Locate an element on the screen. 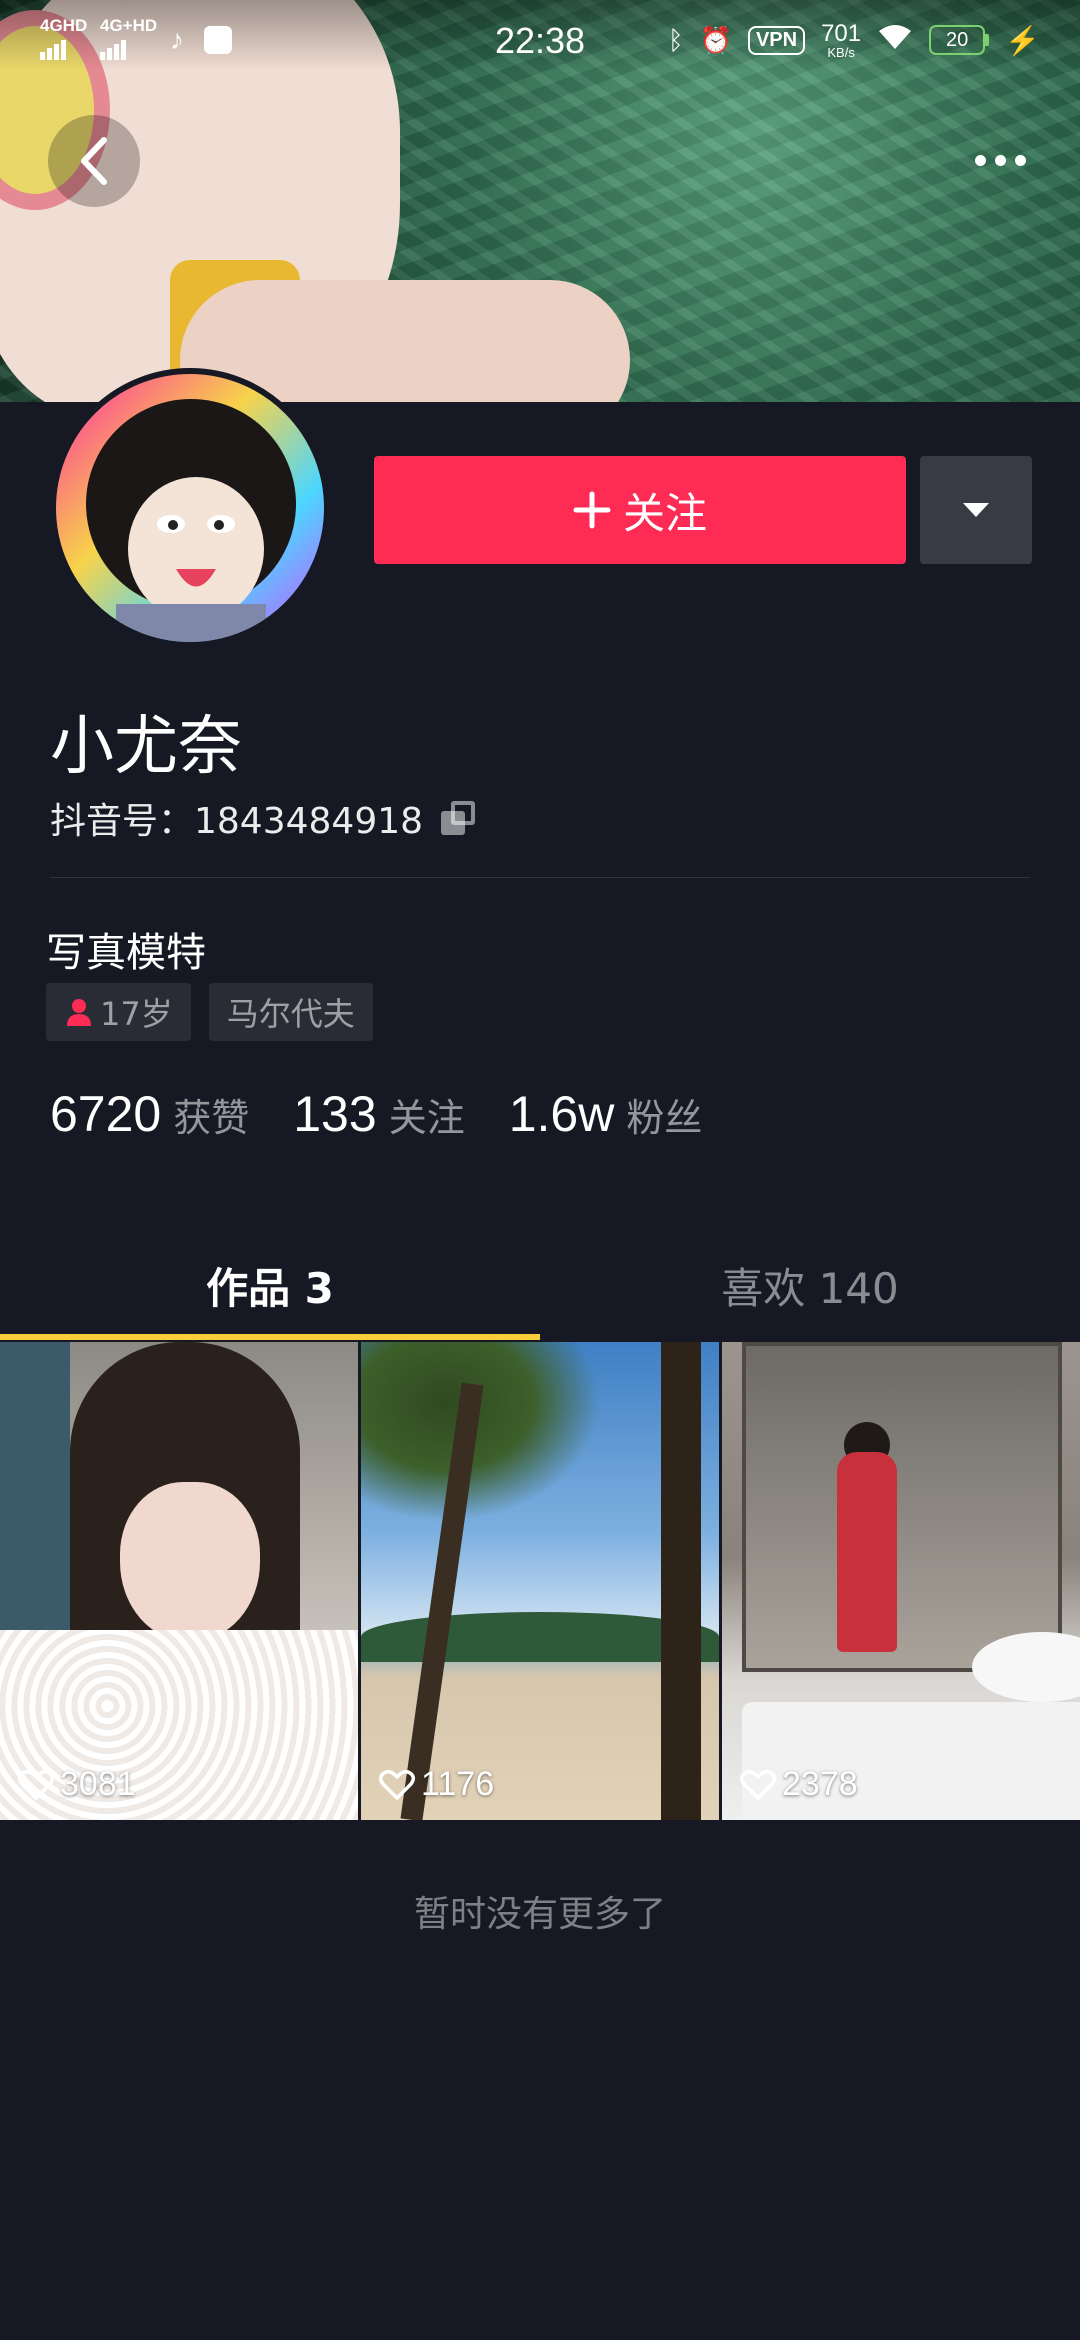 This screenshot has width=1080, height=2340. following-label: 关注 is located at coordinates (426, 1118).